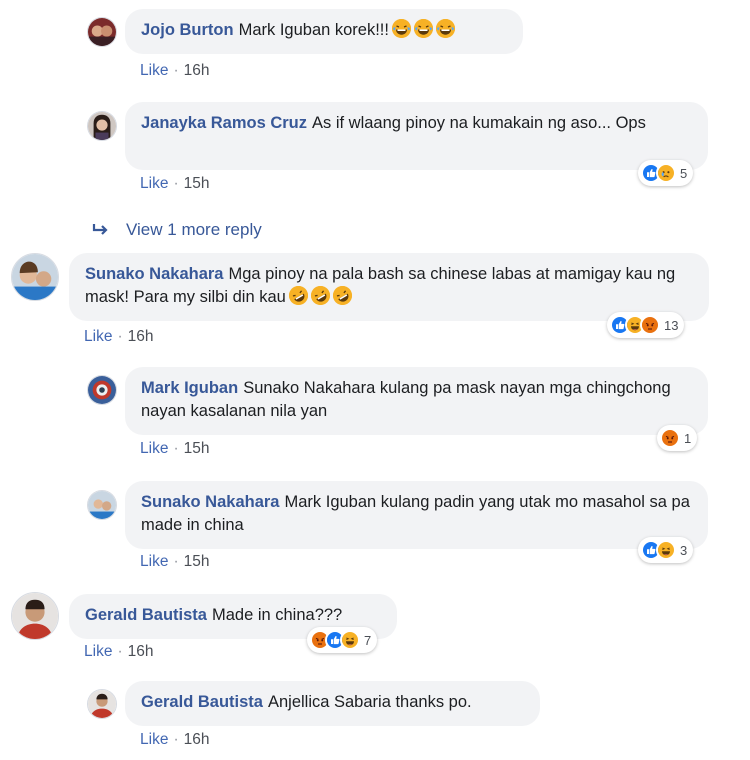  What do you see at coordinates (313, 30) in the screenshot?
I see `comment-text: Mark Iguban korek!!!` at bounding box center [313, 30].